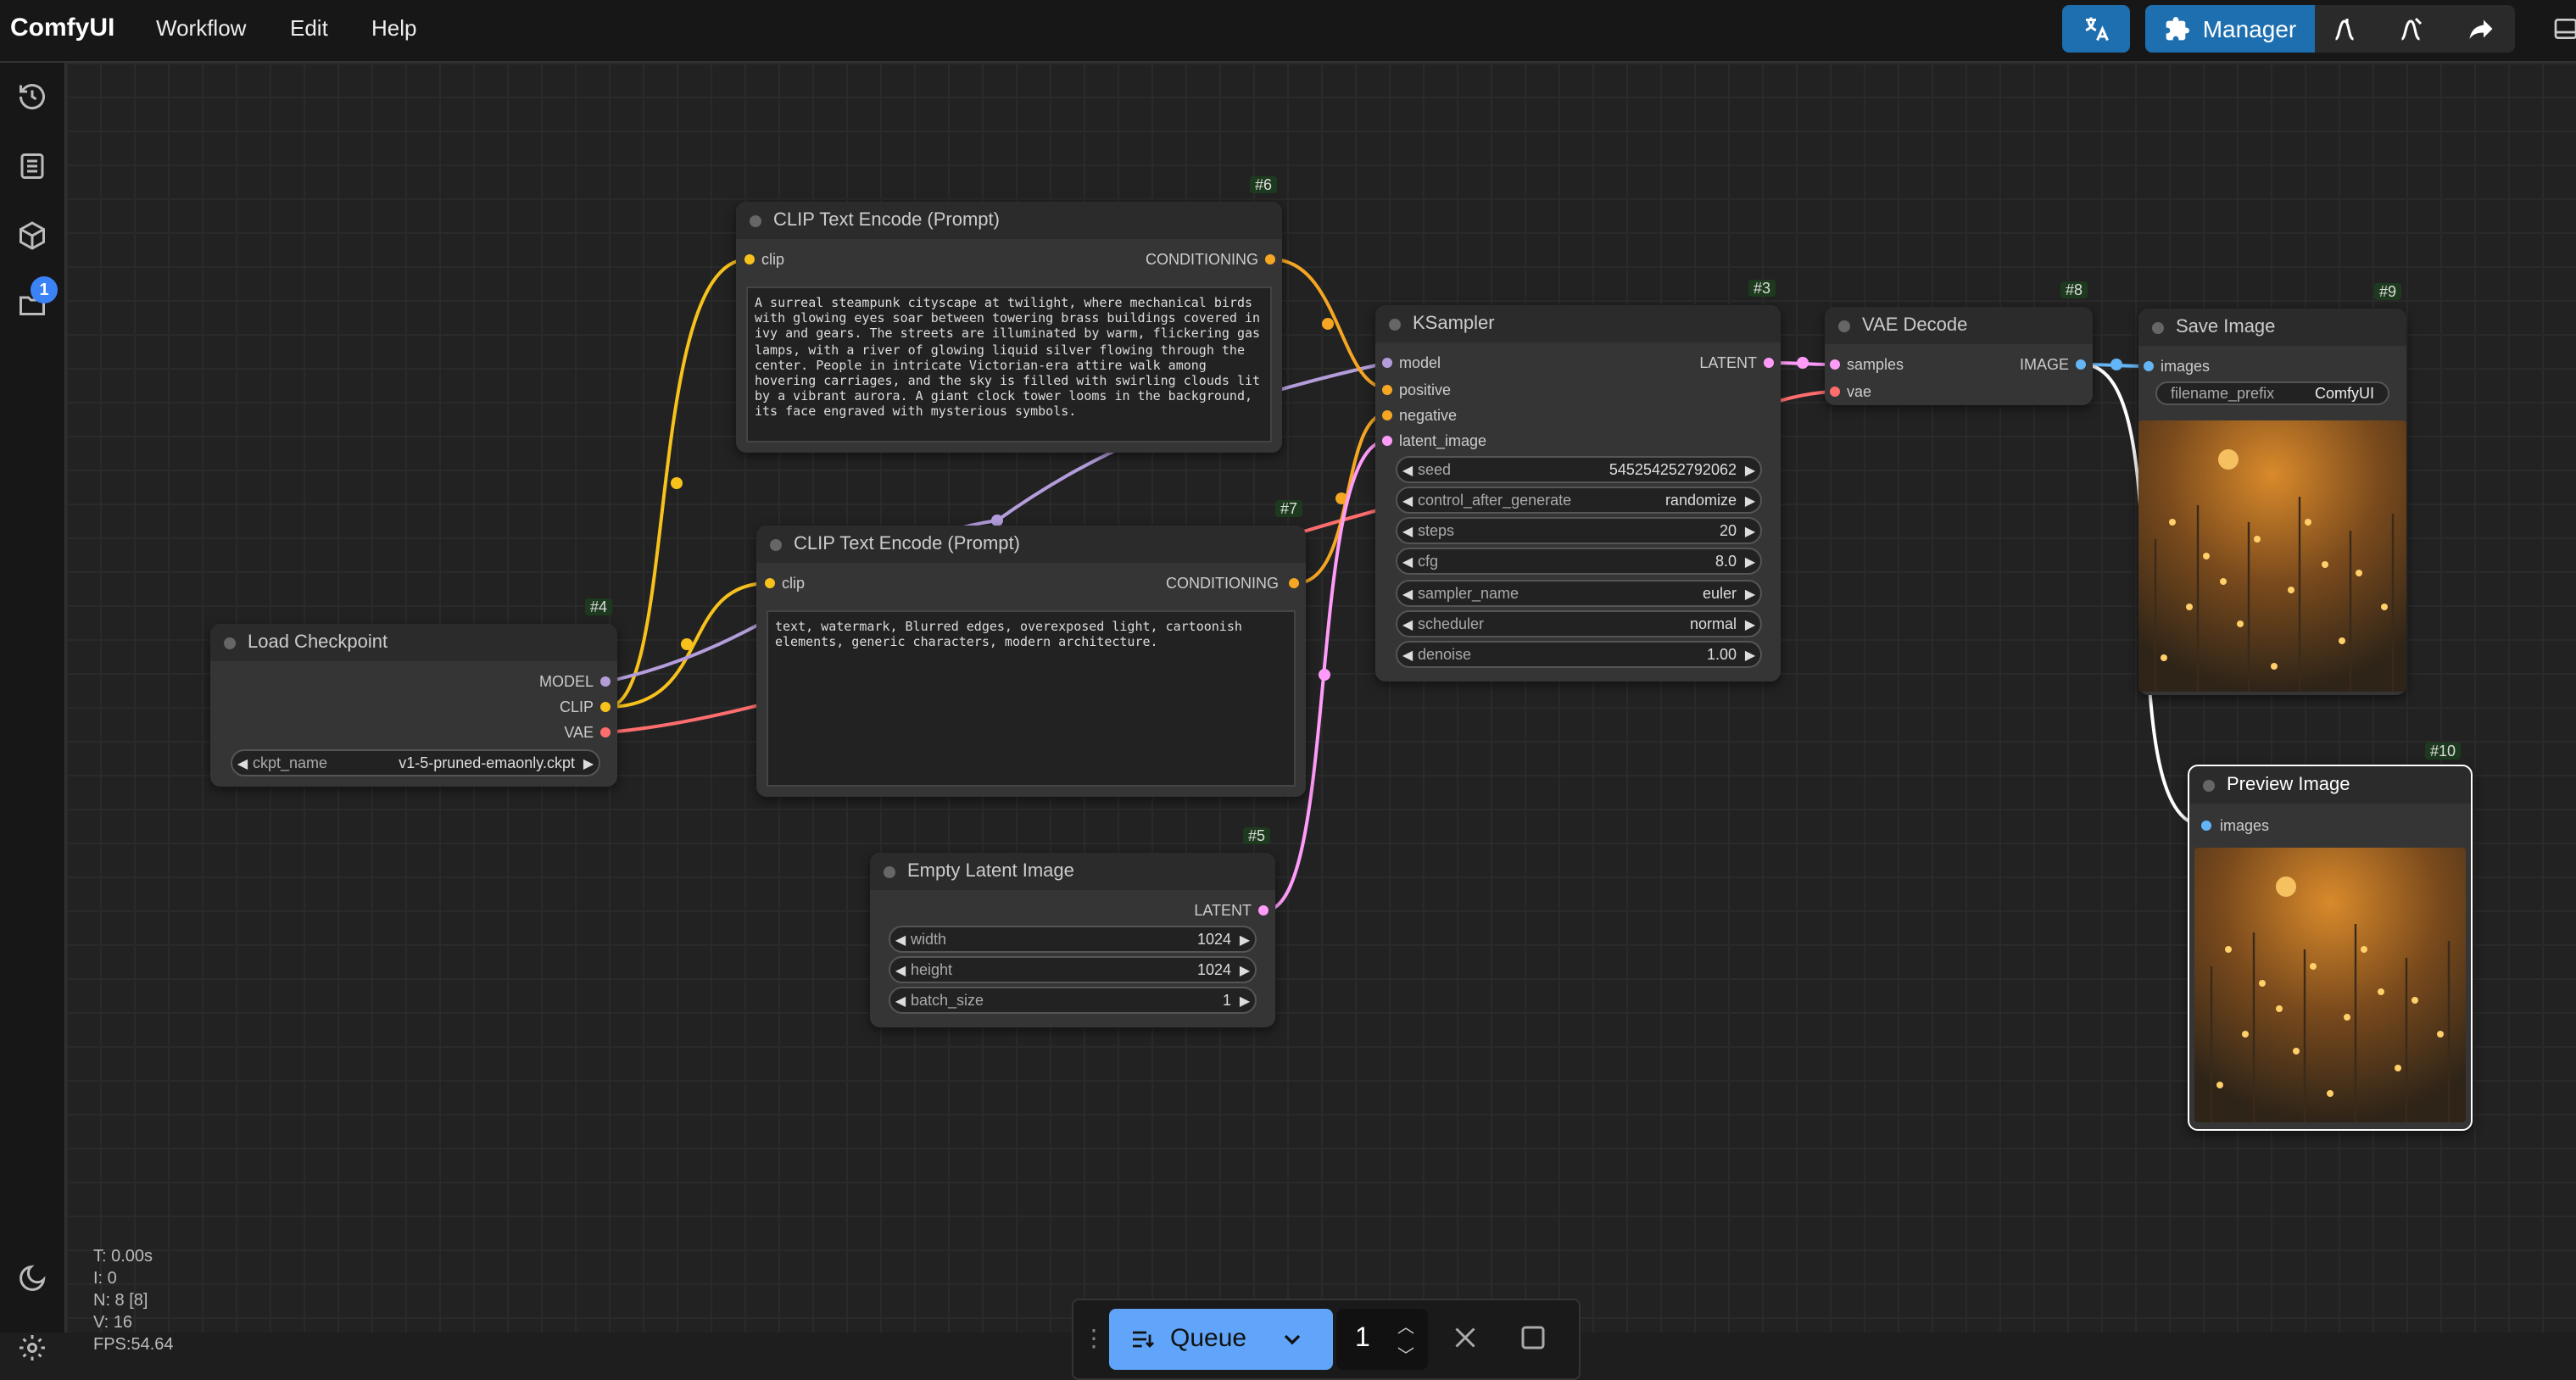 This screenshot has height=1380, width=2576. What do you see at coordinates (32, 1278) in the screenshot?
I see `theme-toggle-icon` at bounding box center [32, 1278].